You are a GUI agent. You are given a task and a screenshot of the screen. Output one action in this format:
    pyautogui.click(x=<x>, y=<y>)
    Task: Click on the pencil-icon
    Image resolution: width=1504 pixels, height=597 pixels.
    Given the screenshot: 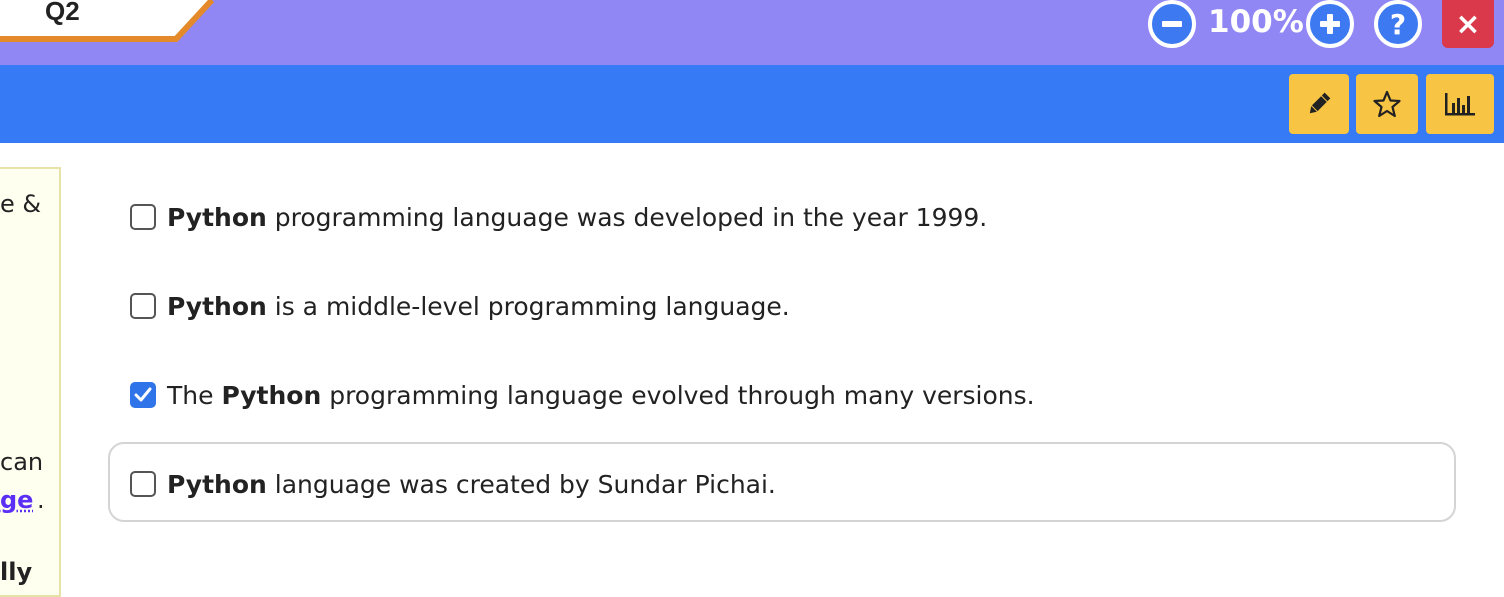 What is the action you would take?
    pyautogui.click(x=1319, y=104)
    